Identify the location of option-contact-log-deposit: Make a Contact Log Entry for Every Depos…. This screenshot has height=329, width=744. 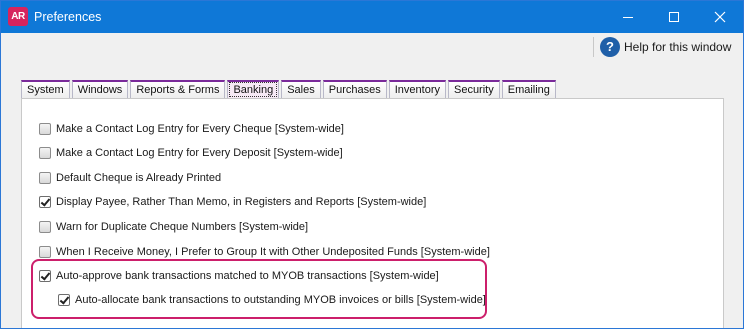
(191, 153).